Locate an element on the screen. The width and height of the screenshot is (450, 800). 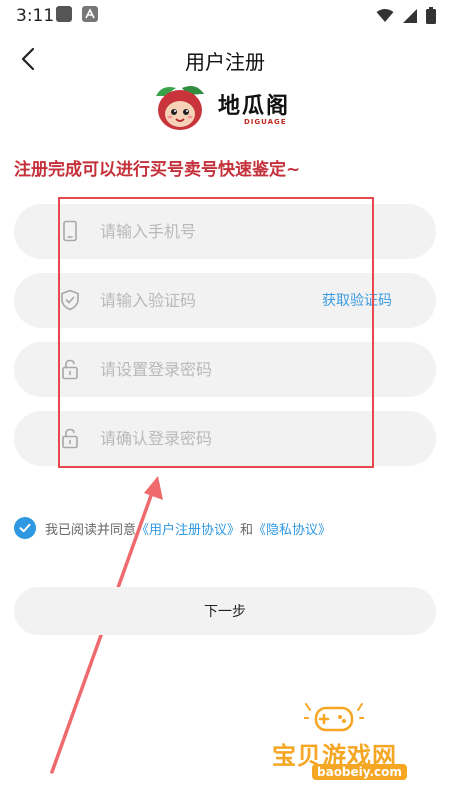
page-title: 用户注册 is located at coordinates (225, 62).